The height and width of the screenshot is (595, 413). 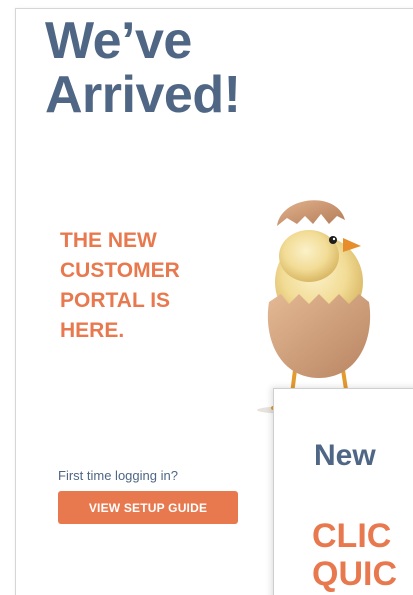 I want to click on subheading-line: PORTAL IS, so click(x=115, y=300).